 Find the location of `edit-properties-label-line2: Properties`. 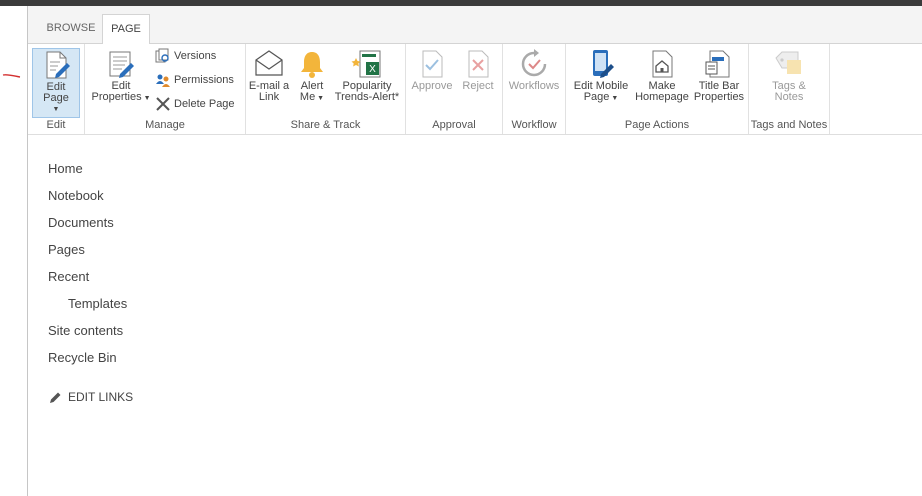

edit-properties-label-line2: Properties is located at coordinates (116, 97).